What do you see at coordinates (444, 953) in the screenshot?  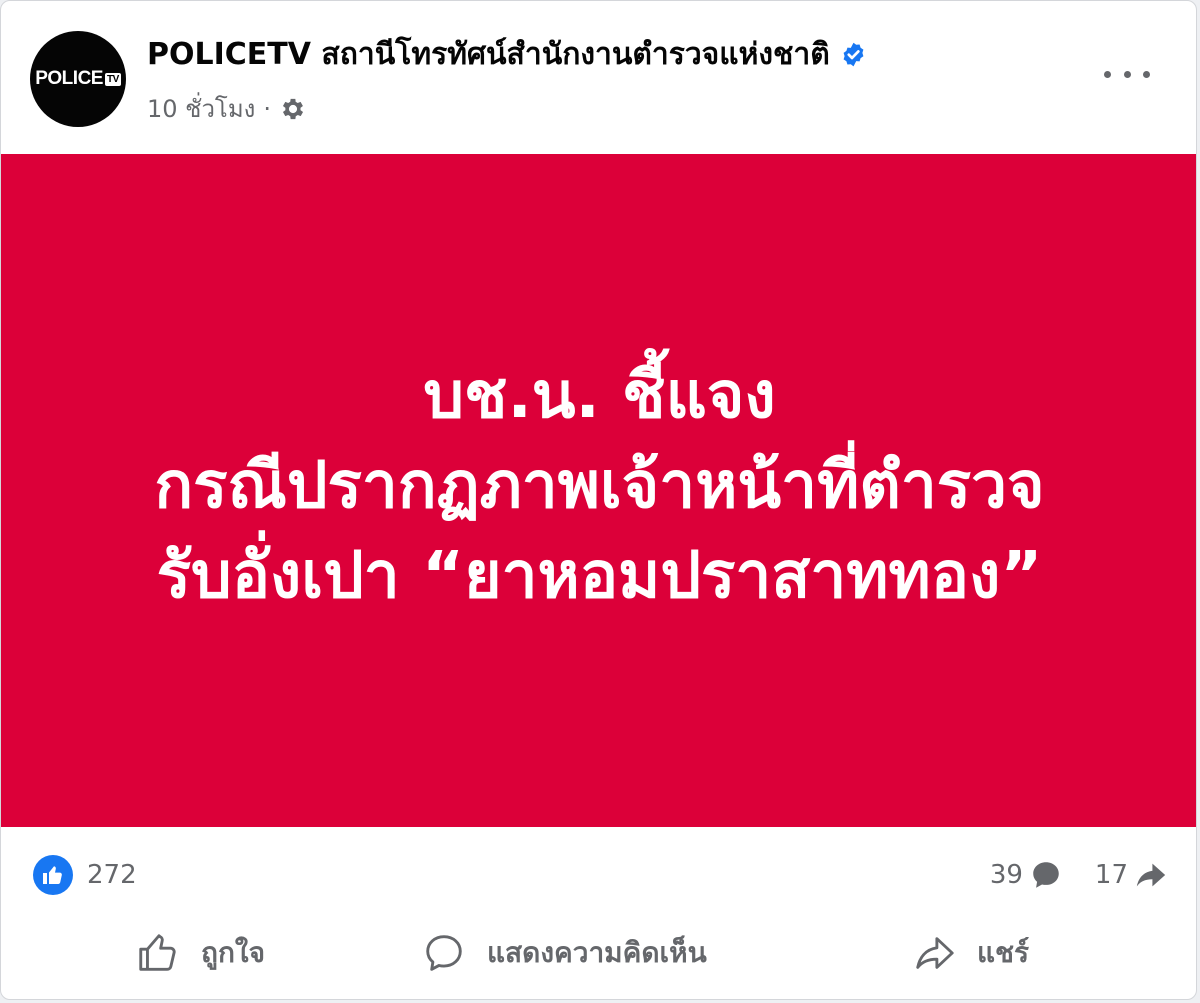 I see `comment-icon` at bounding box center [444, 953].